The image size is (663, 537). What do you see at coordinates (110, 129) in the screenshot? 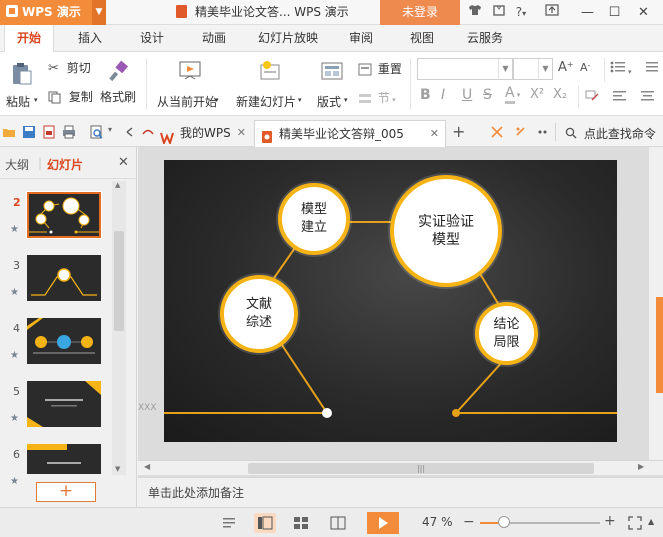
I see `chevron-down-icon: ▾` at bounding box center [110, 129].